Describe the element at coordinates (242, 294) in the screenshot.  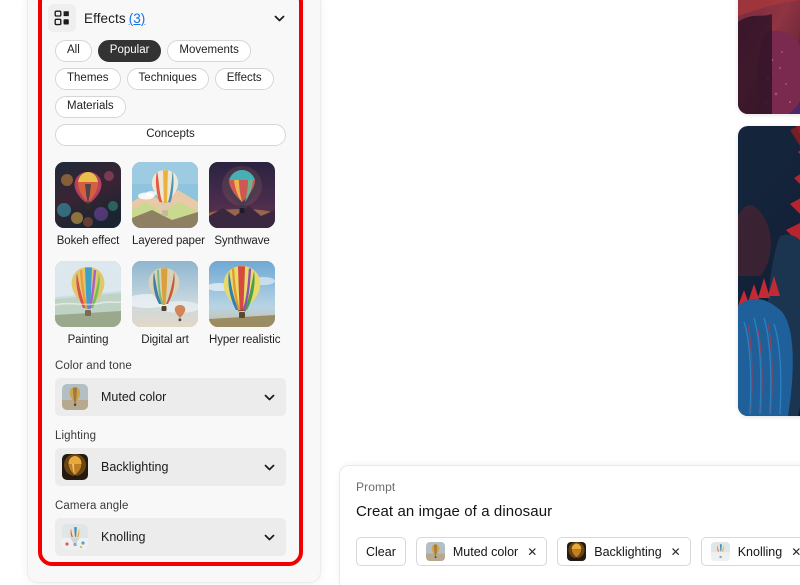
I see `effect-thumbnail-hyper-realistic` at that location.